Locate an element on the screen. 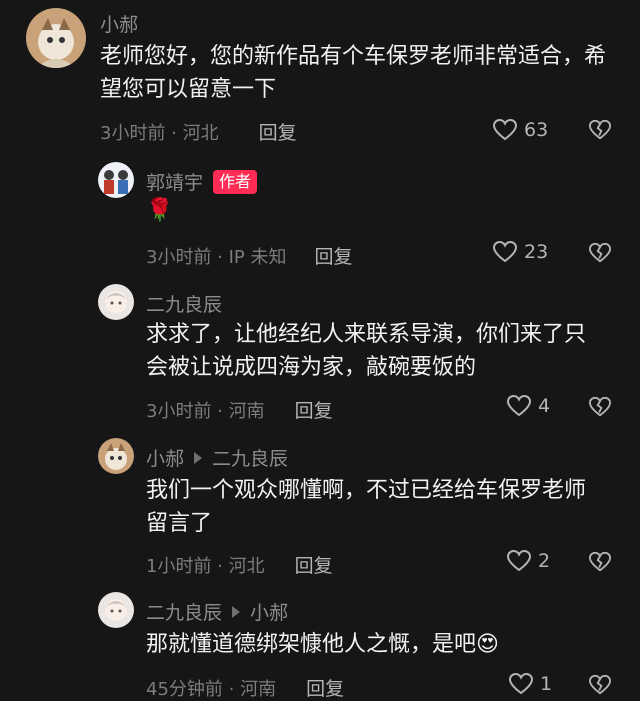  author-name: 郭靖宇 is located at coordinates (174, 181).